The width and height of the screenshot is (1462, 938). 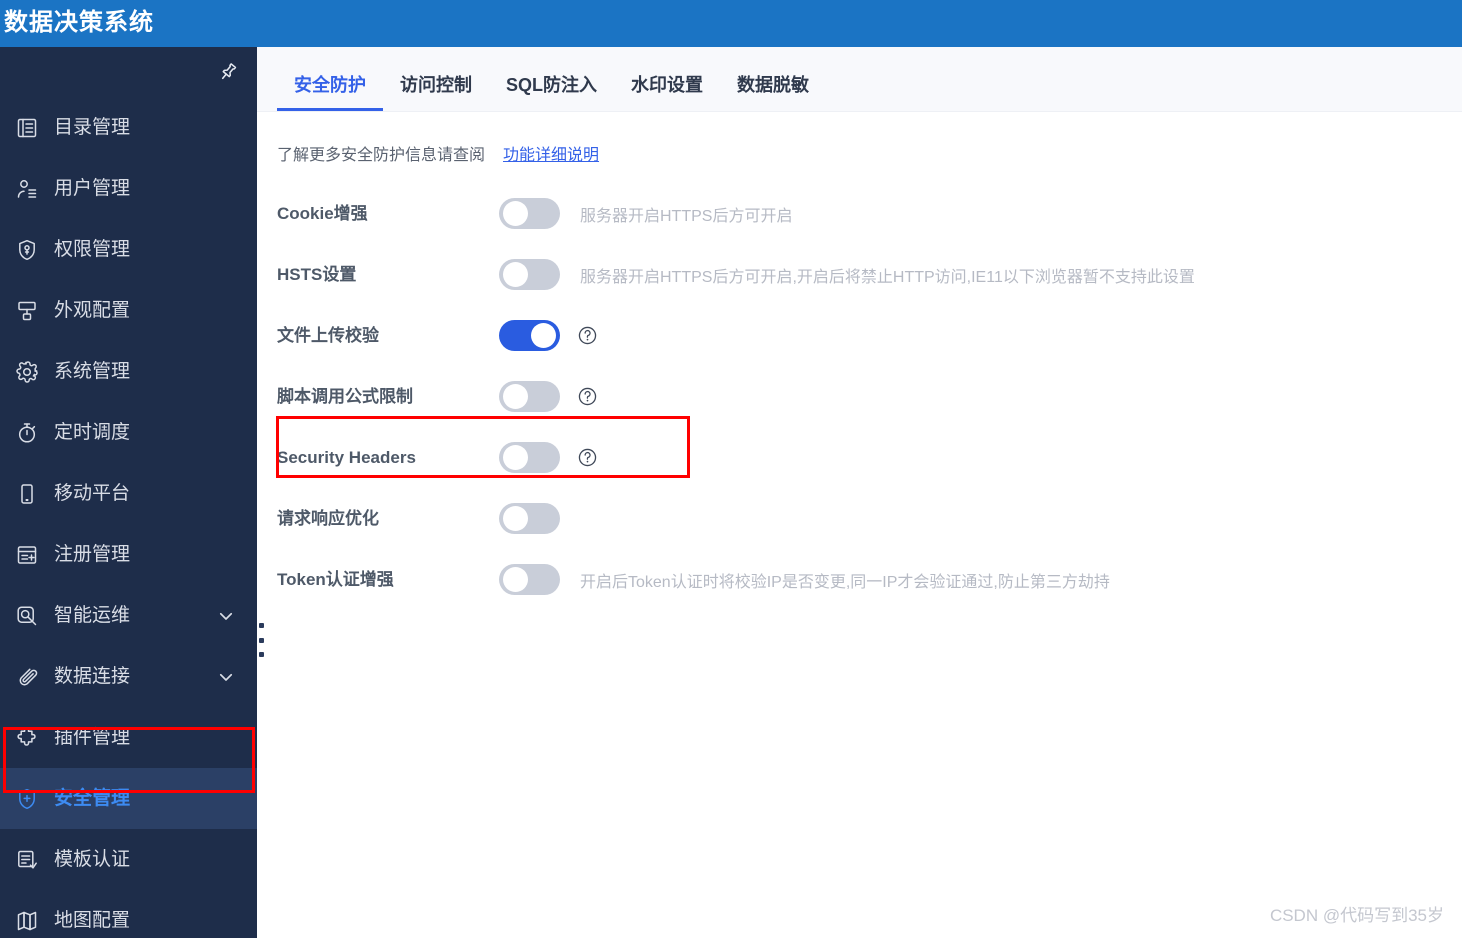 I want to click on sidebar-item-3: 权限管理, so click(x=128, y=249).